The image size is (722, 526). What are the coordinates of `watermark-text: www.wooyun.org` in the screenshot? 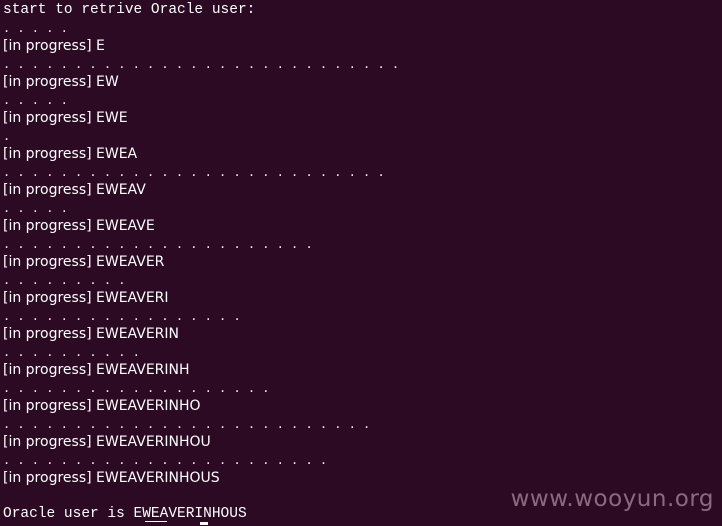 It's located at (612, 499).